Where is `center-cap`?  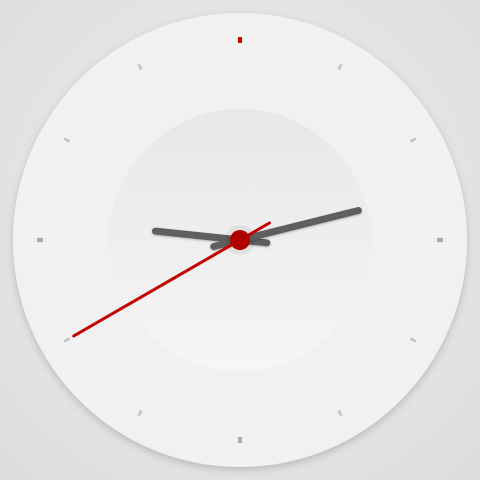
center-cap is located at coordinates (240, 240).